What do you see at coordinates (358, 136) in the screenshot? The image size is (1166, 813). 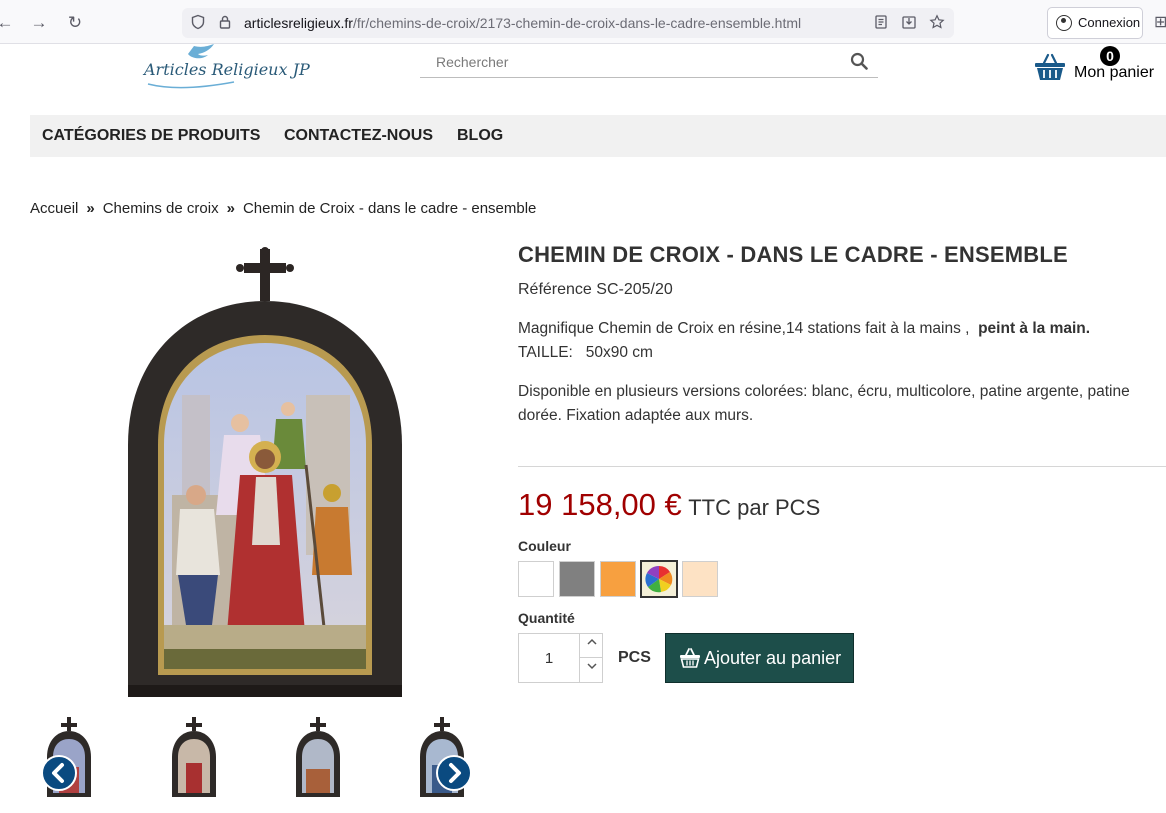 I see `nav-item-contact: CONTACTEZ-NOUS` at bounding box center [358, 136].